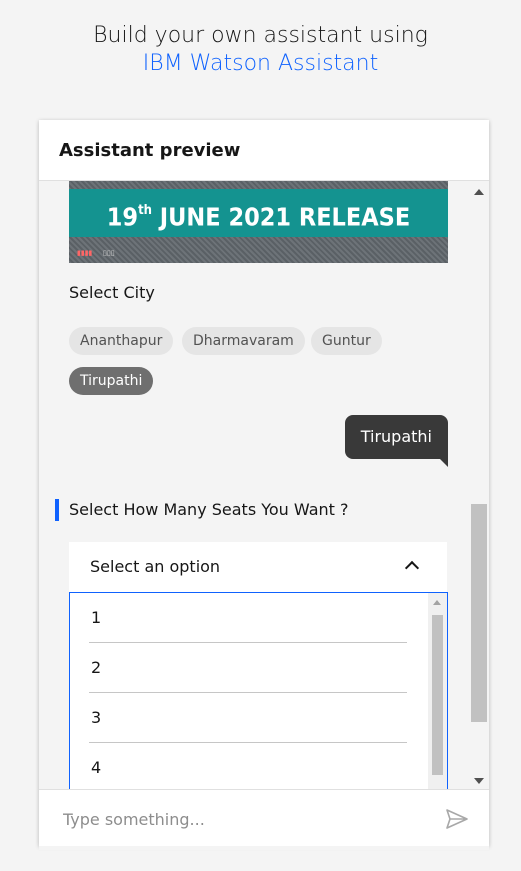 The width and height of the screenshot is (521, 871). I want to click on listbox-scroll-thumb, so click(437, 695).